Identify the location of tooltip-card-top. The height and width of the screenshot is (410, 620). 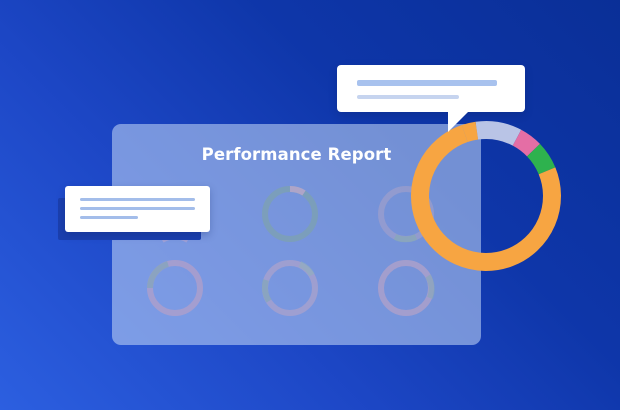
(431, 88).